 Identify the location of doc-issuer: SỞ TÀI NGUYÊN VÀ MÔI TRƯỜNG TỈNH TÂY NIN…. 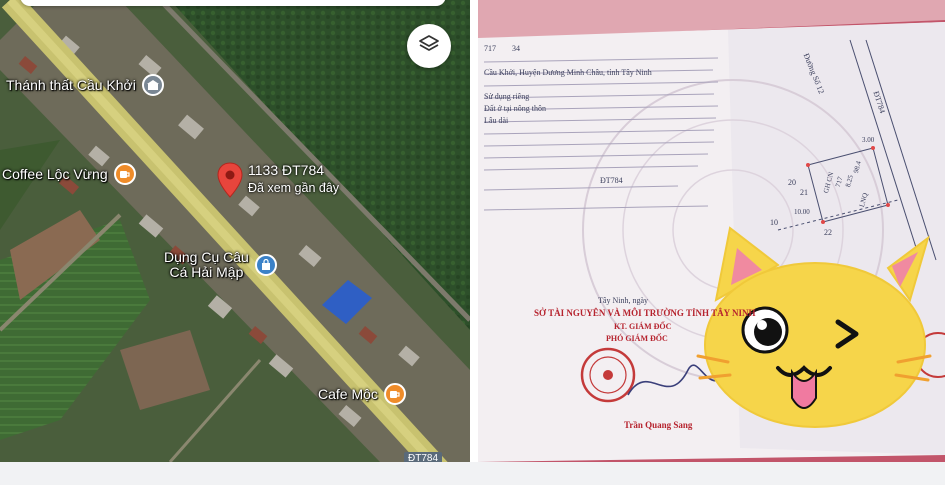
(645, 313).